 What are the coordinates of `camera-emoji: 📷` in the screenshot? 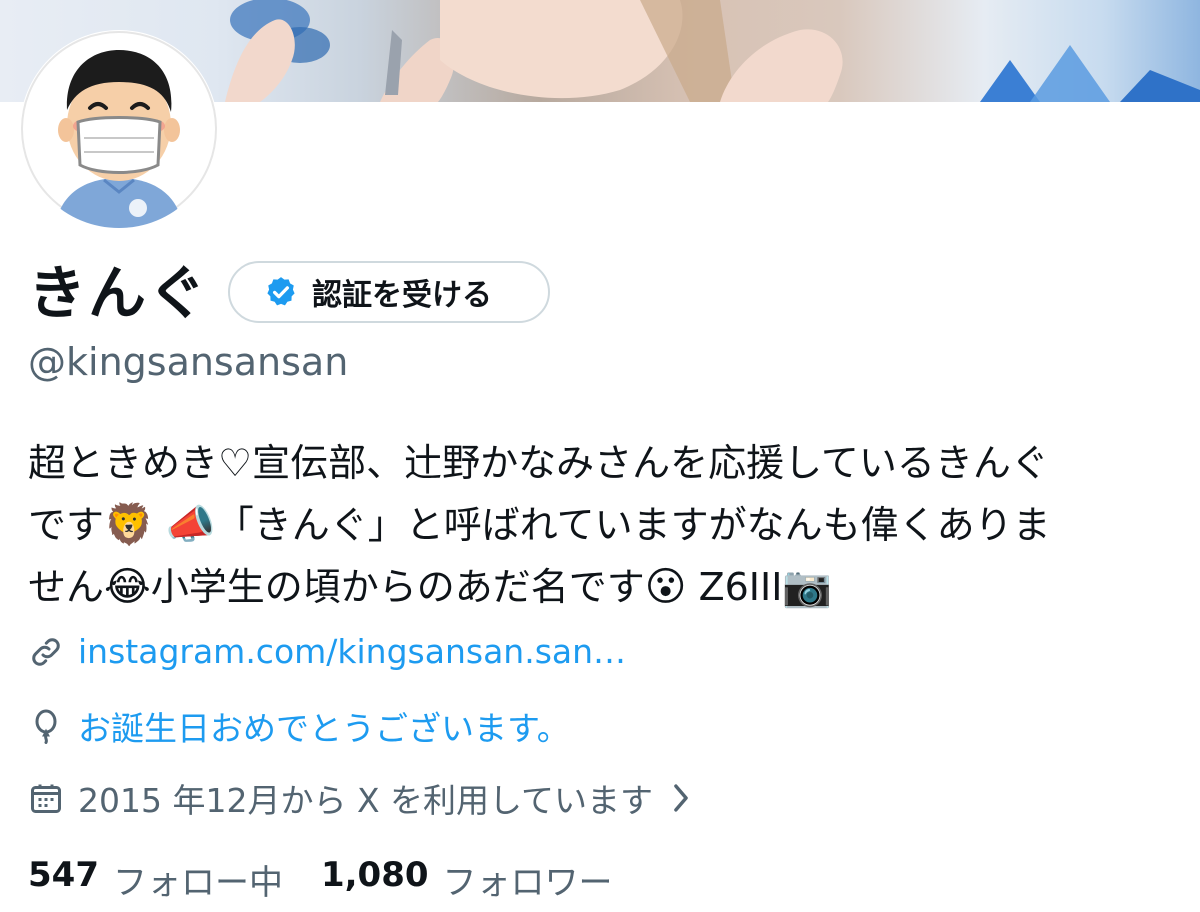 It's located at (807, 587).